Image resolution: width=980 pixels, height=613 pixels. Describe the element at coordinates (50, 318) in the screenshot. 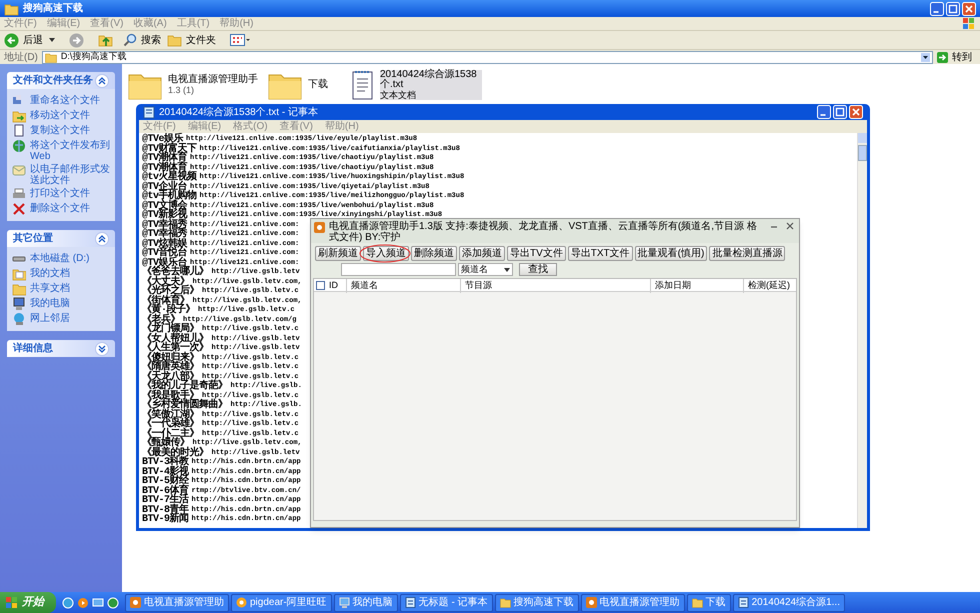

I see `task-link: 网上邻居` at that location.